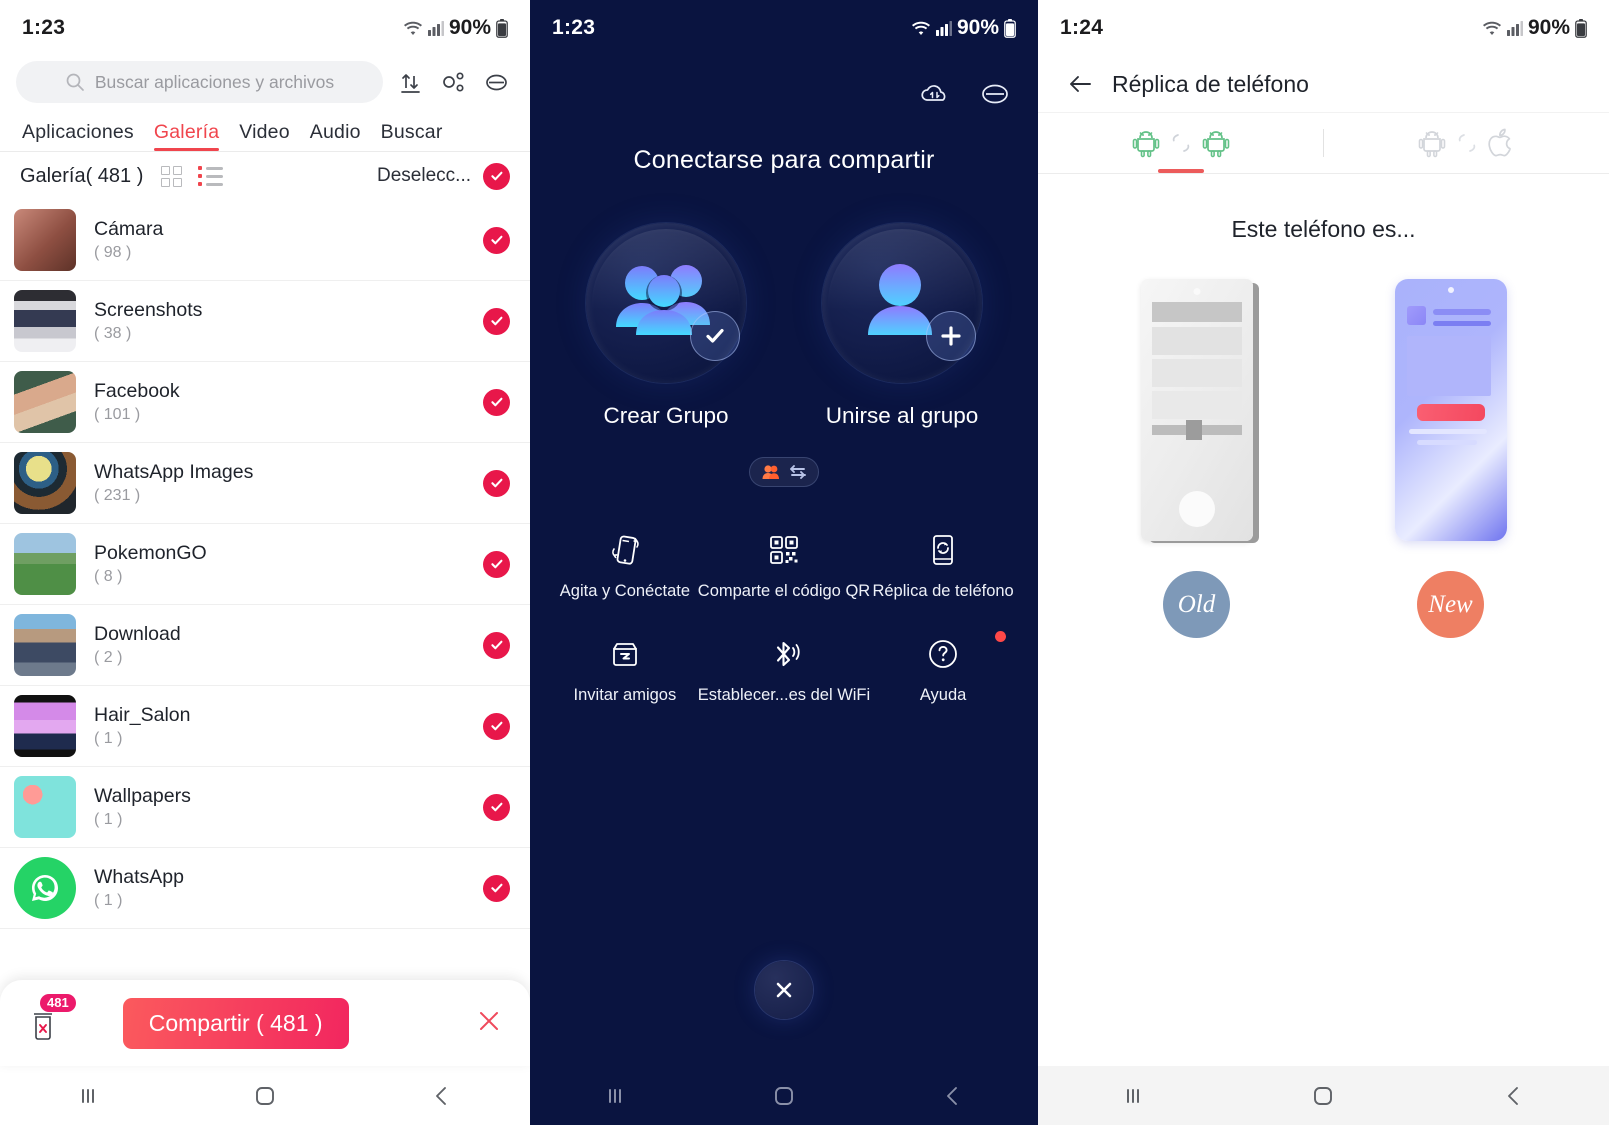 This screenshot has height=1125, width=1609. I want to click on share-nodes-icon, so click(453, 82).